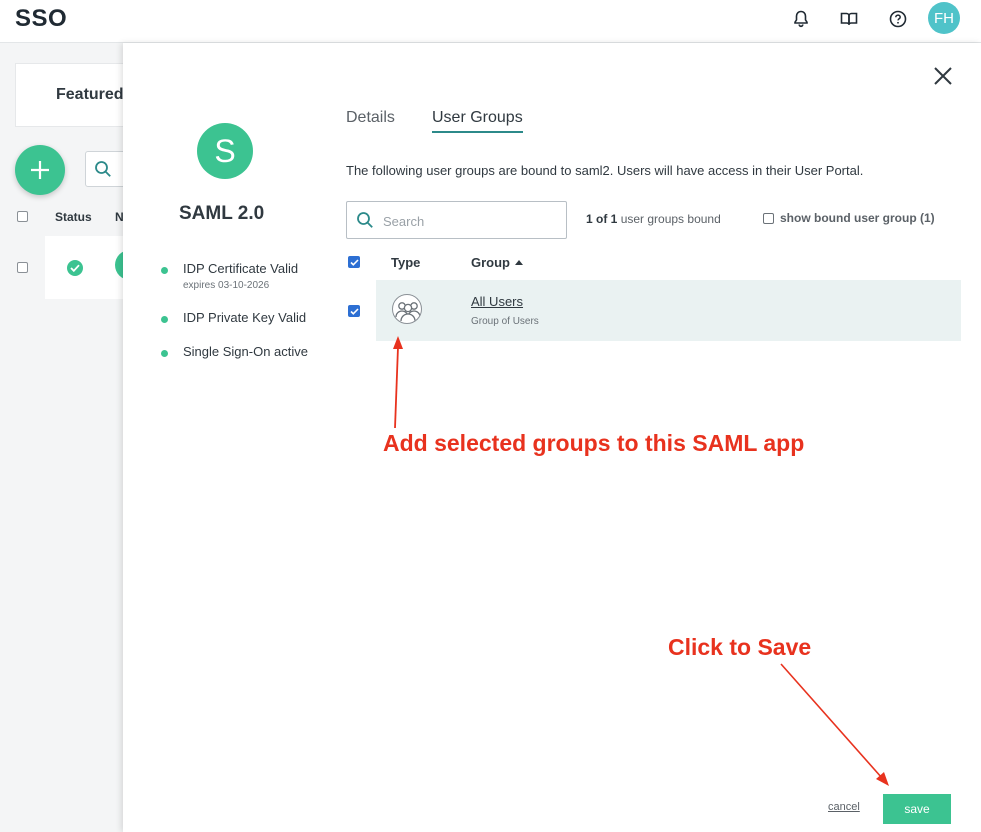  I want to click on tab-user-groups: User Groups, so click(477, 121).